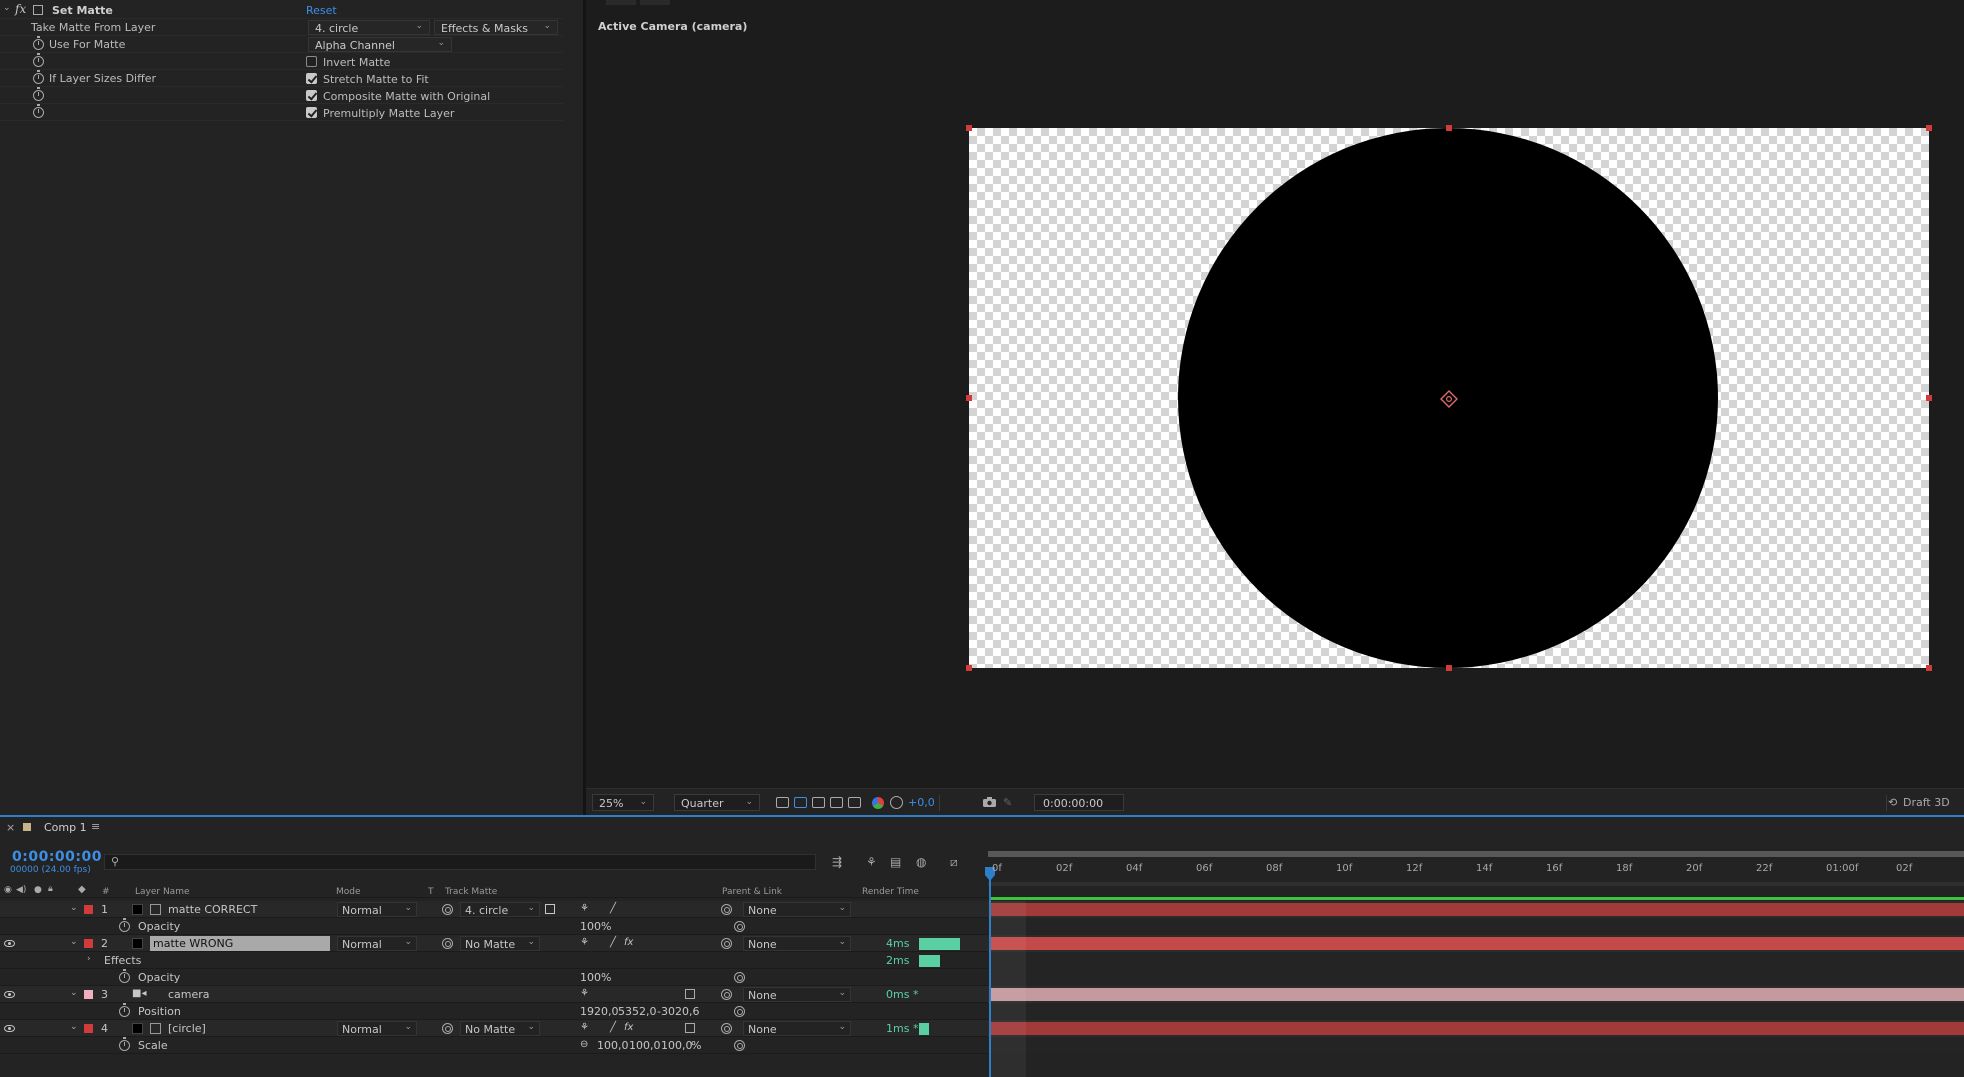 The height and width of the screenshot is (1077, 1964). Describe the element at coordinates (460, 862) in the screenshot. I see `layer-search-input: ⚲` at that location.